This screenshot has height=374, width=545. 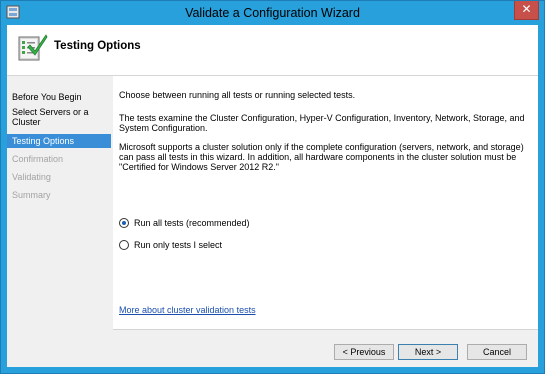 What do you see at coordinates (124, 245) in the screenshot?
I see `radio-run-selected-tests` at bounding box center [124, 245].